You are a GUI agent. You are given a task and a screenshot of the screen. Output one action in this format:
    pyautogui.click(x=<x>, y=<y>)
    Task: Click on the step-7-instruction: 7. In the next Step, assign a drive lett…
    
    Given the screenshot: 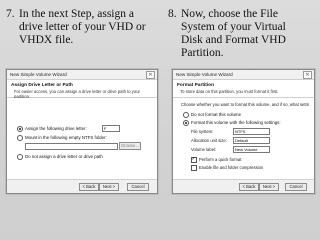 What is the action you would take?
    pyautogui.click(x=86, y=29)
    